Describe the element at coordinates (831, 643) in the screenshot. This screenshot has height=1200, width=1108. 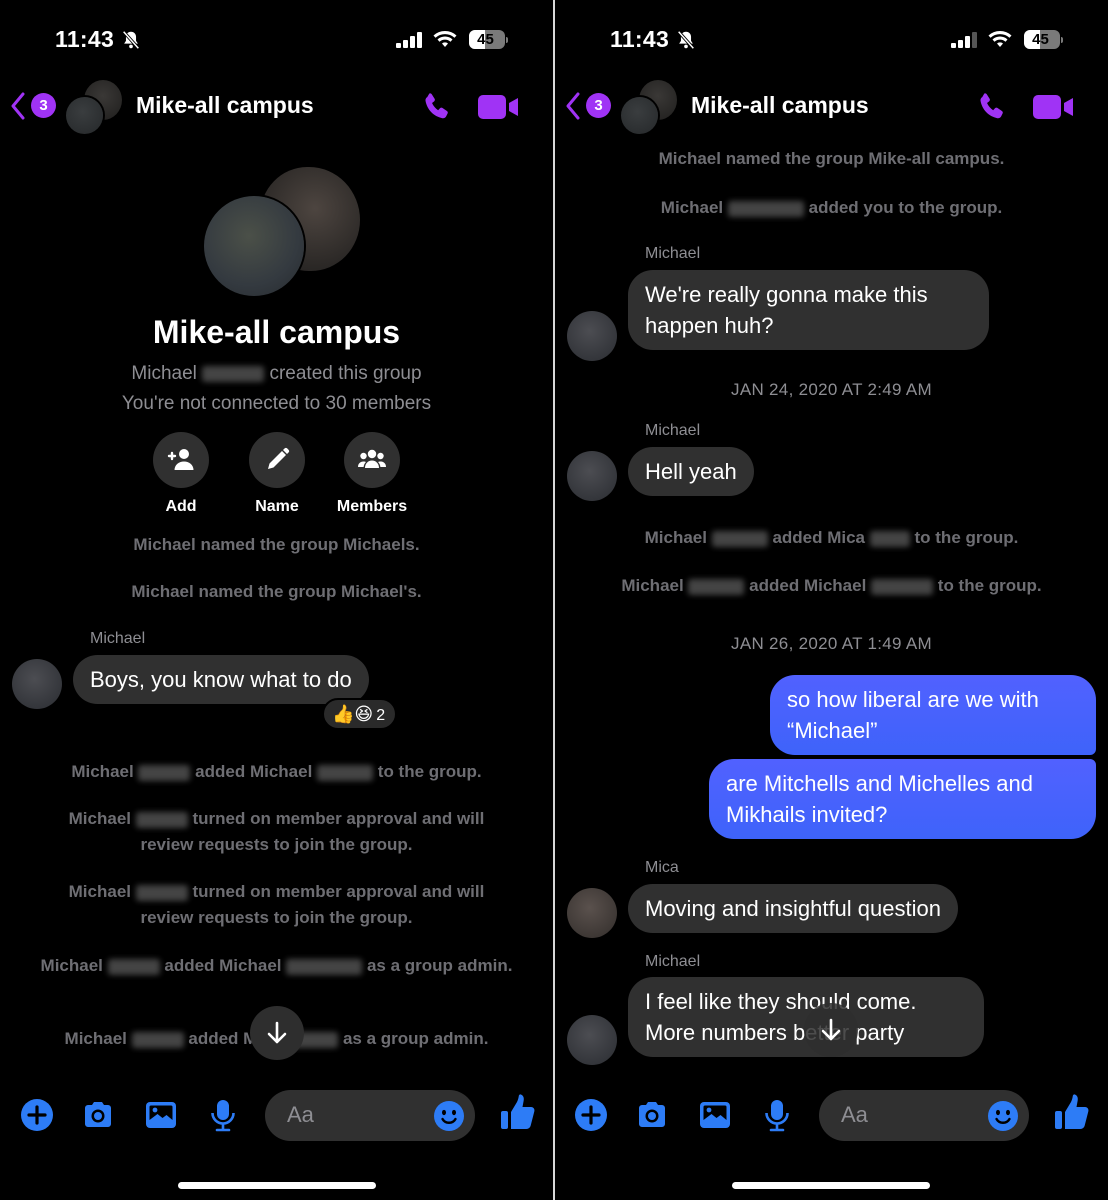
I see `timestamp: JAN 26, 2020 AT 1:49 AM` at that location.